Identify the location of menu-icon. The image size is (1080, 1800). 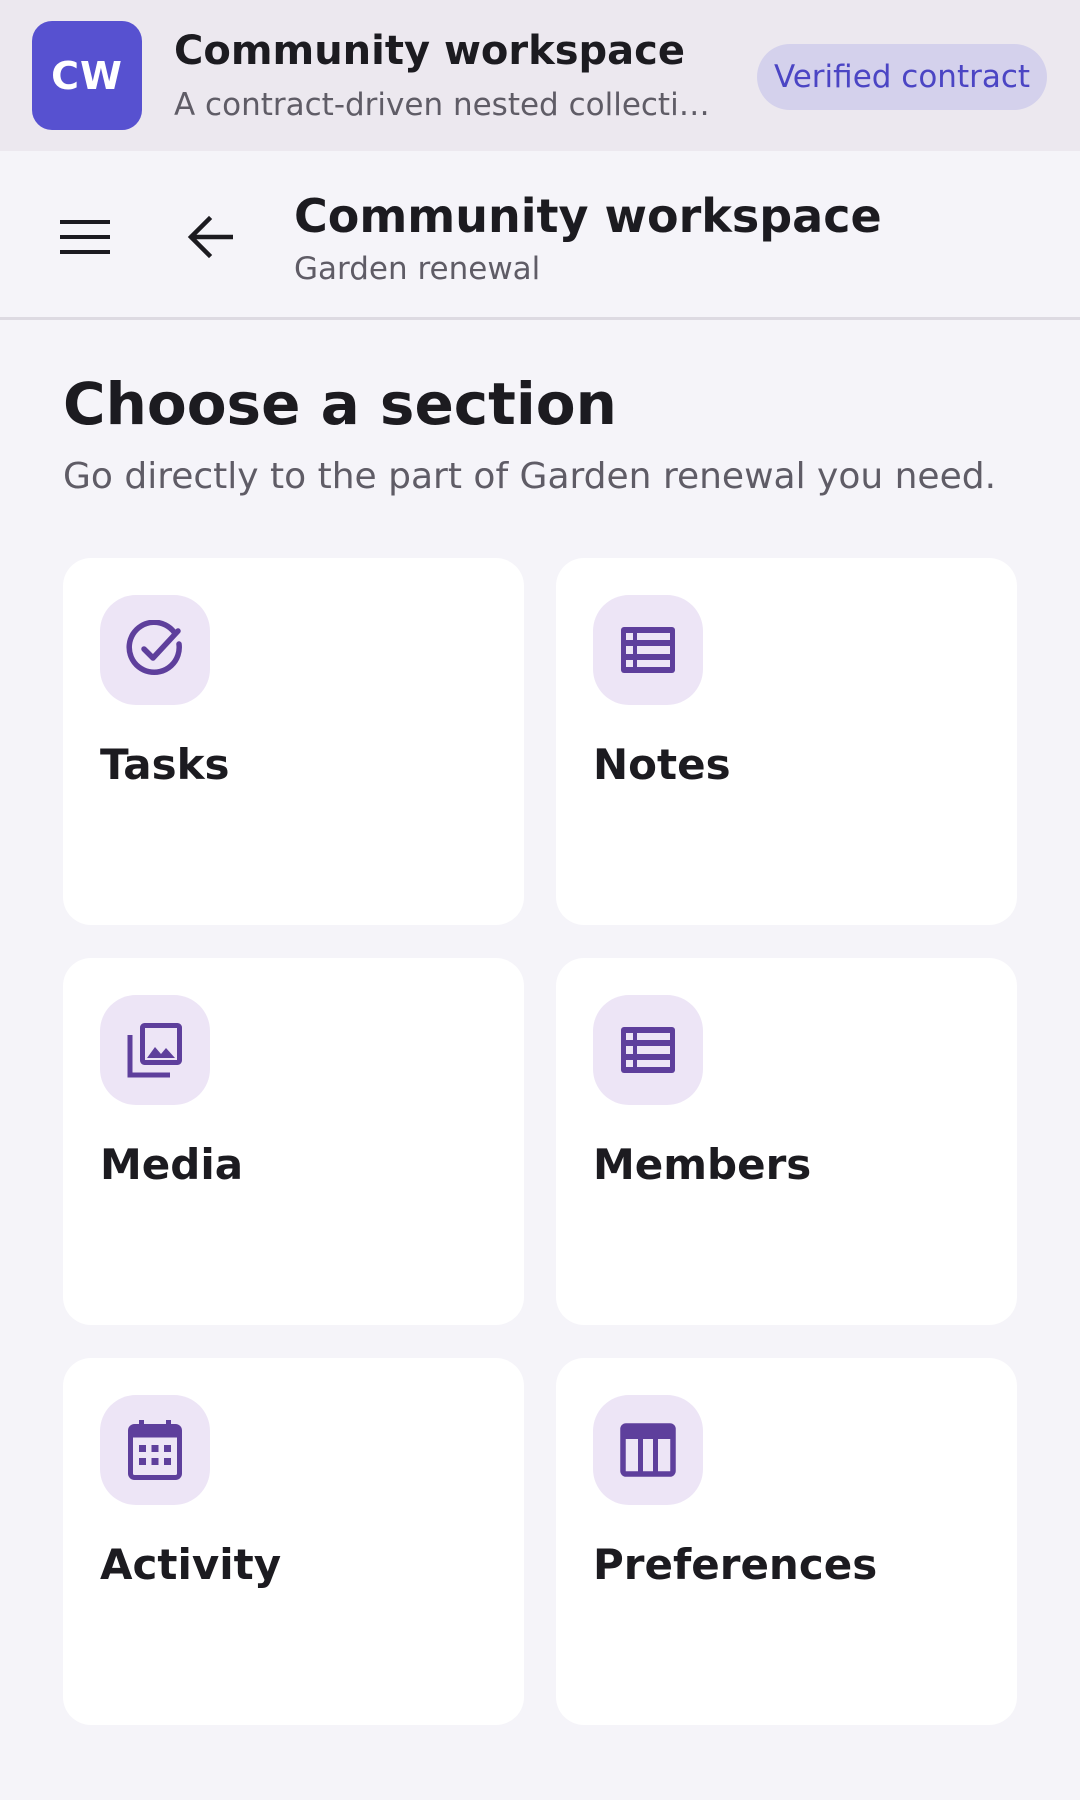
(85, 237).